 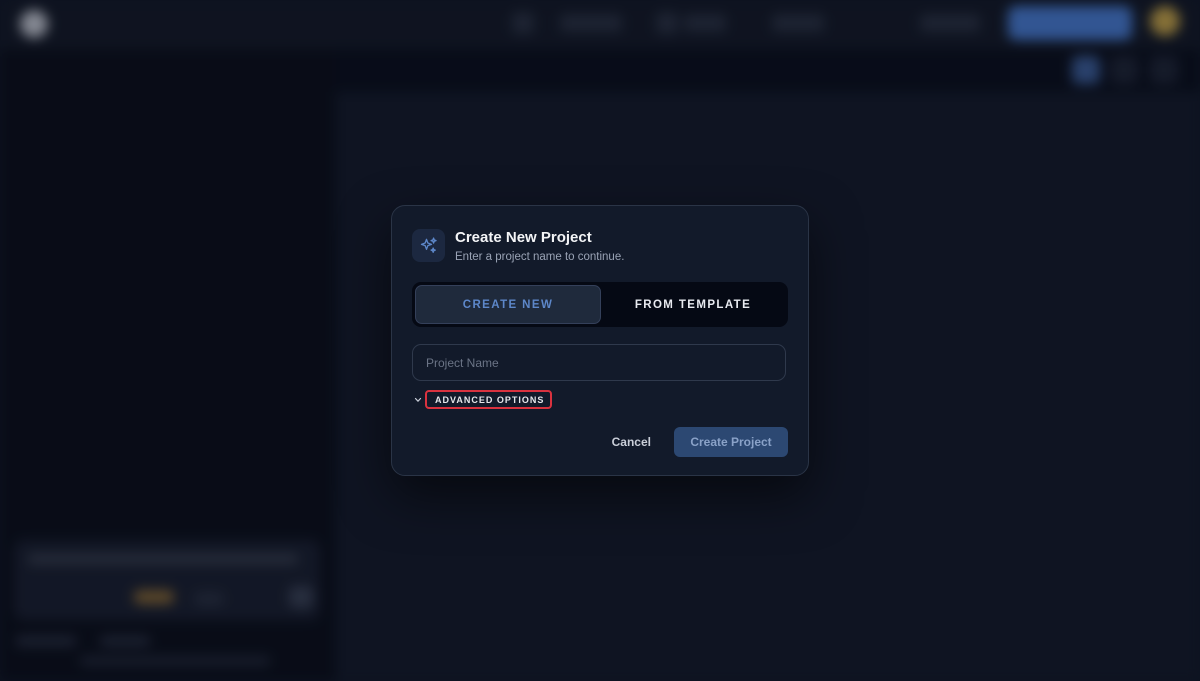 I want to click on tab-from-template: FROM TEMPLATE, so click(x=693, y=304).